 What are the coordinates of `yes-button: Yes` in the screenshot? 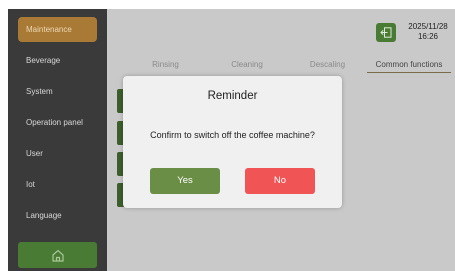 It's located at (185, 181).